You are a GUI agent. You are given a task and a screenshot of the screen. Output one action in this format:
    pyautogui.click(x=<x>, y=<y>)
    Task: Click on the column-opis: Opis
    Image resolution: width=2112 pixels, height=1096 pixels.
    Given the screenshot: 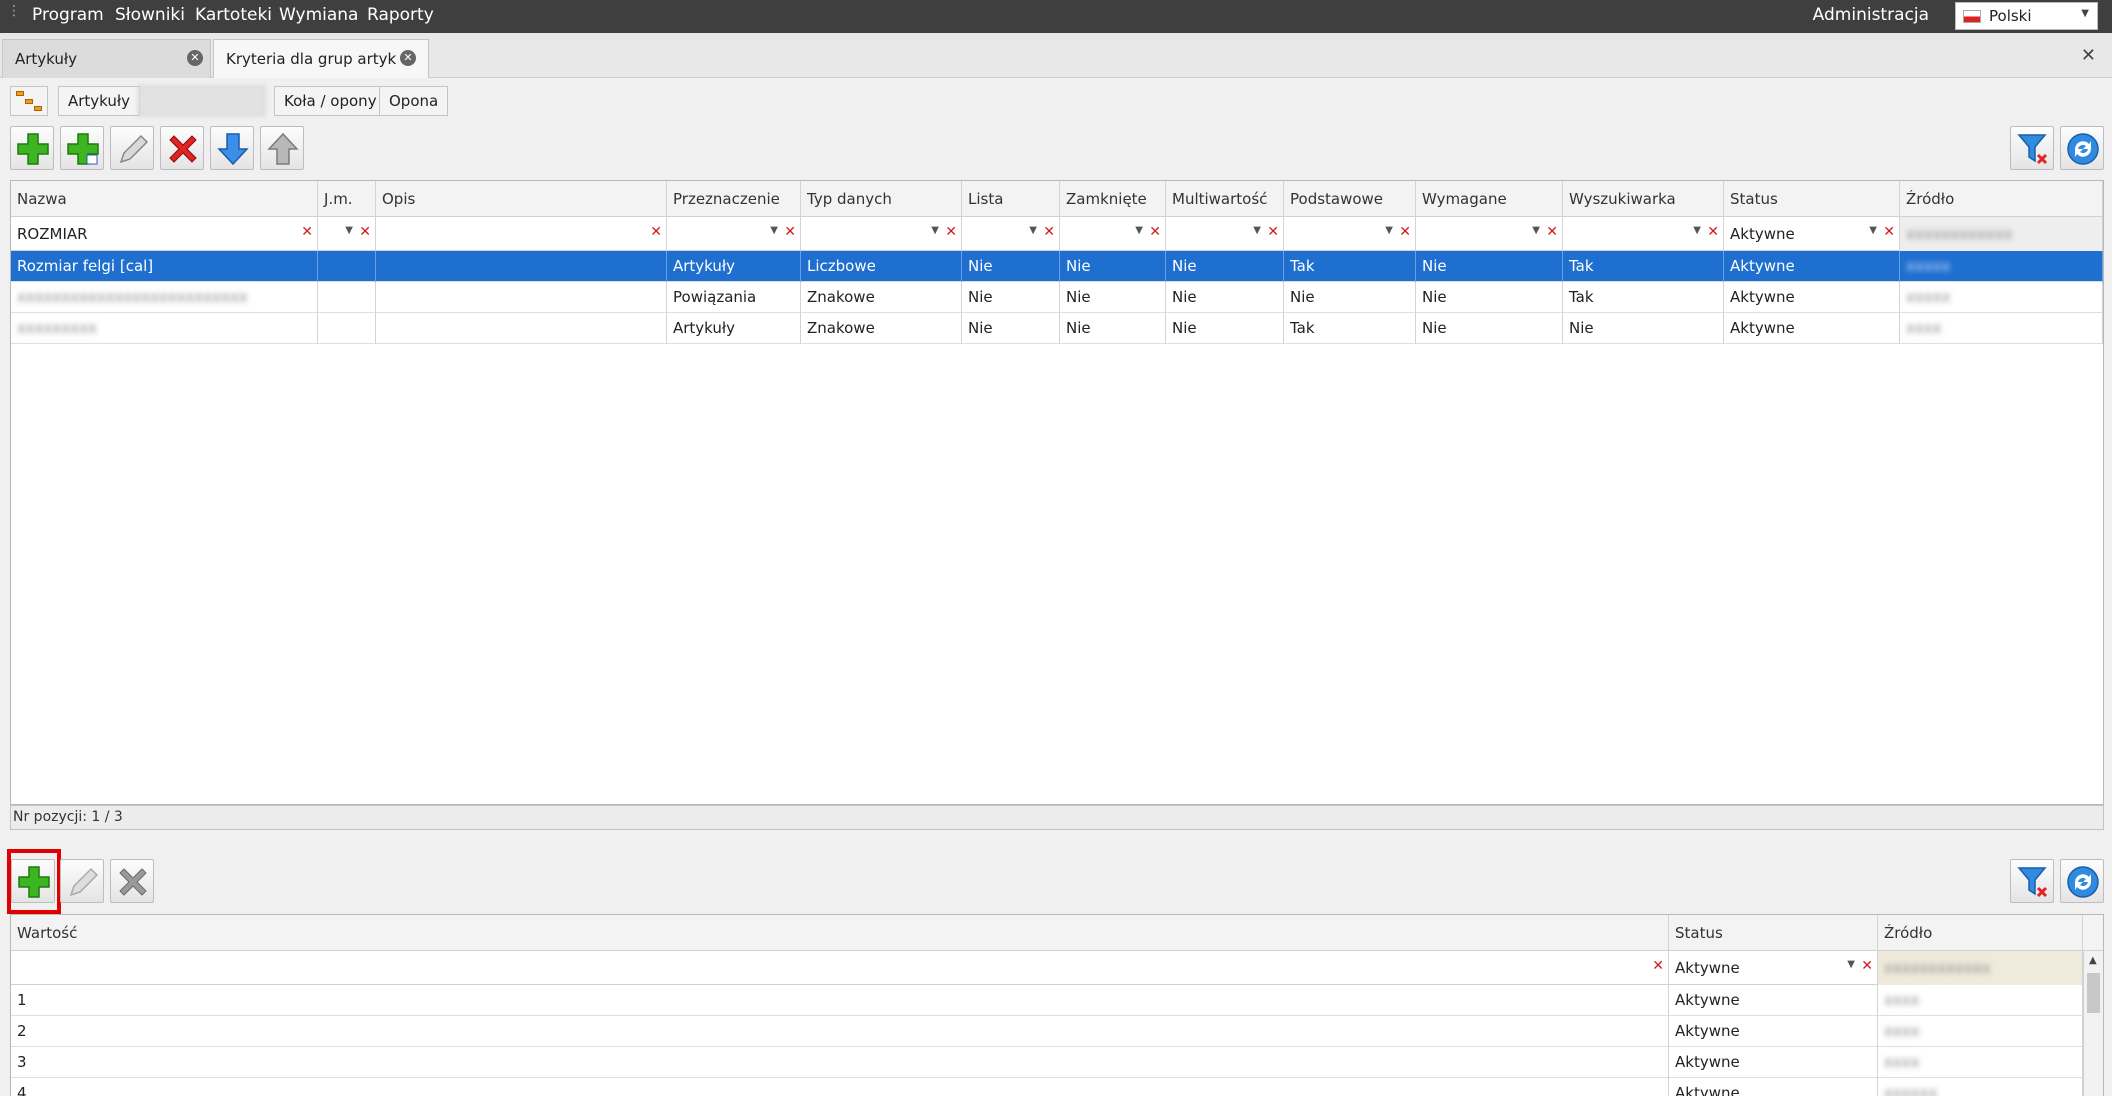 What is the action you would take?
    pyautogui.click(x=521, y=199)
    